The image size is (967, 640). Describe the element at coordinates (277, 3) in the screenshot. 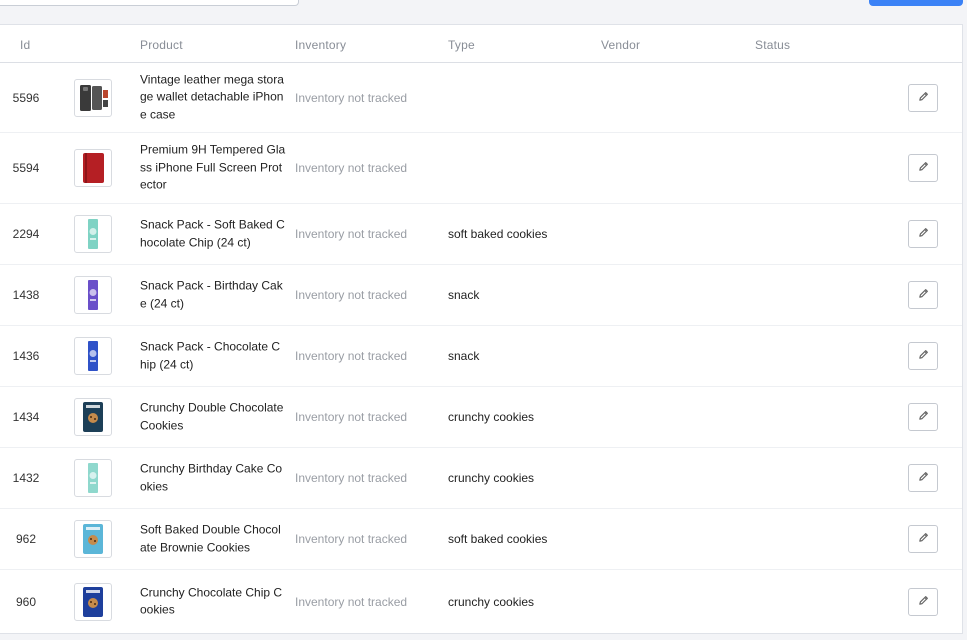

I see `search-button` at that location.